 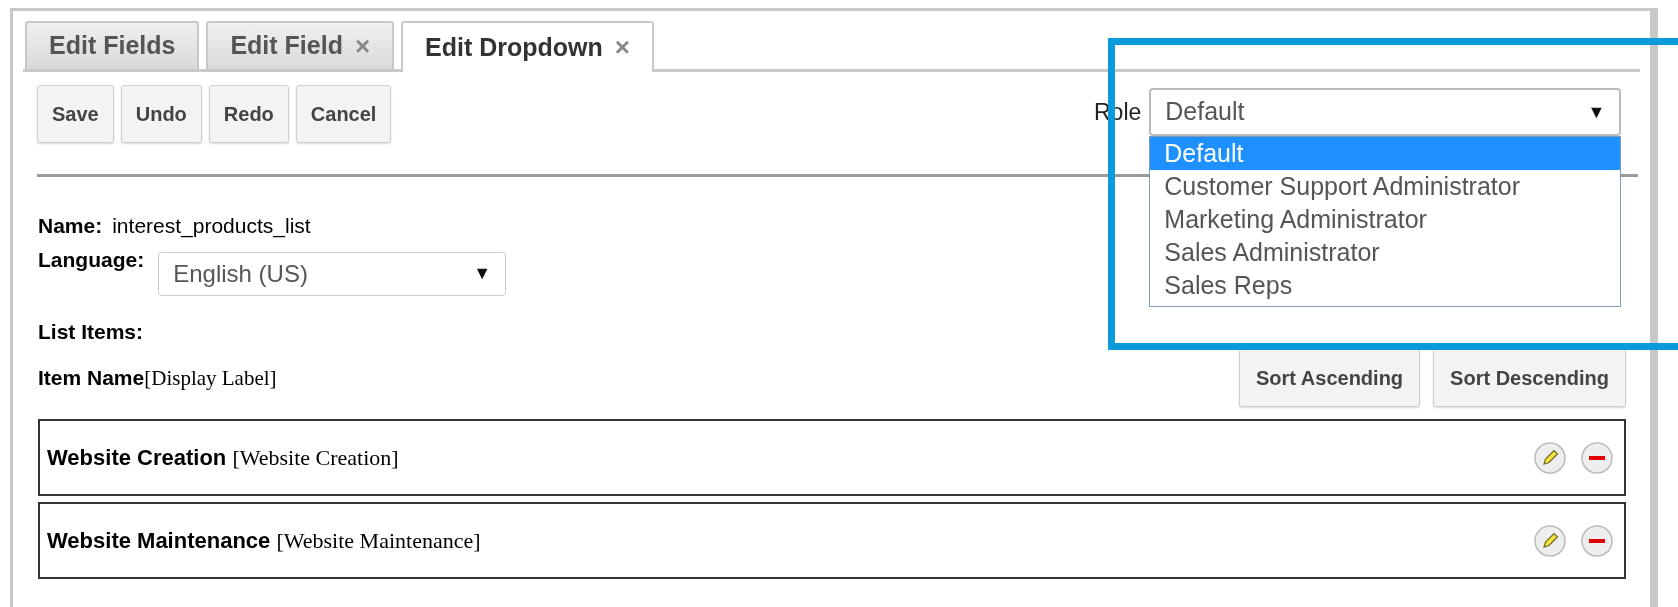 I want to click on sort-button: Sort Ascending, so click(x=1330, y=378).